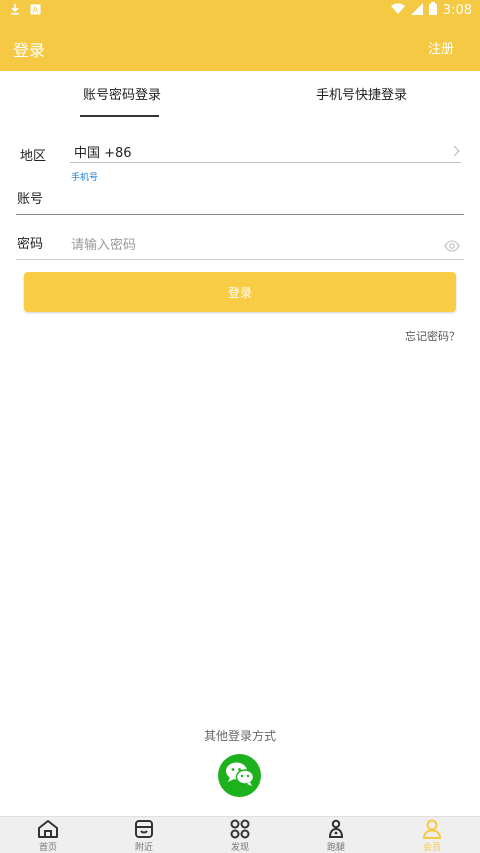 This screenshot has height=853, width=480. What do you see at coordinates (48, 829) in the screenshot?
I see `home-icon` at bounding box center [48, 829].